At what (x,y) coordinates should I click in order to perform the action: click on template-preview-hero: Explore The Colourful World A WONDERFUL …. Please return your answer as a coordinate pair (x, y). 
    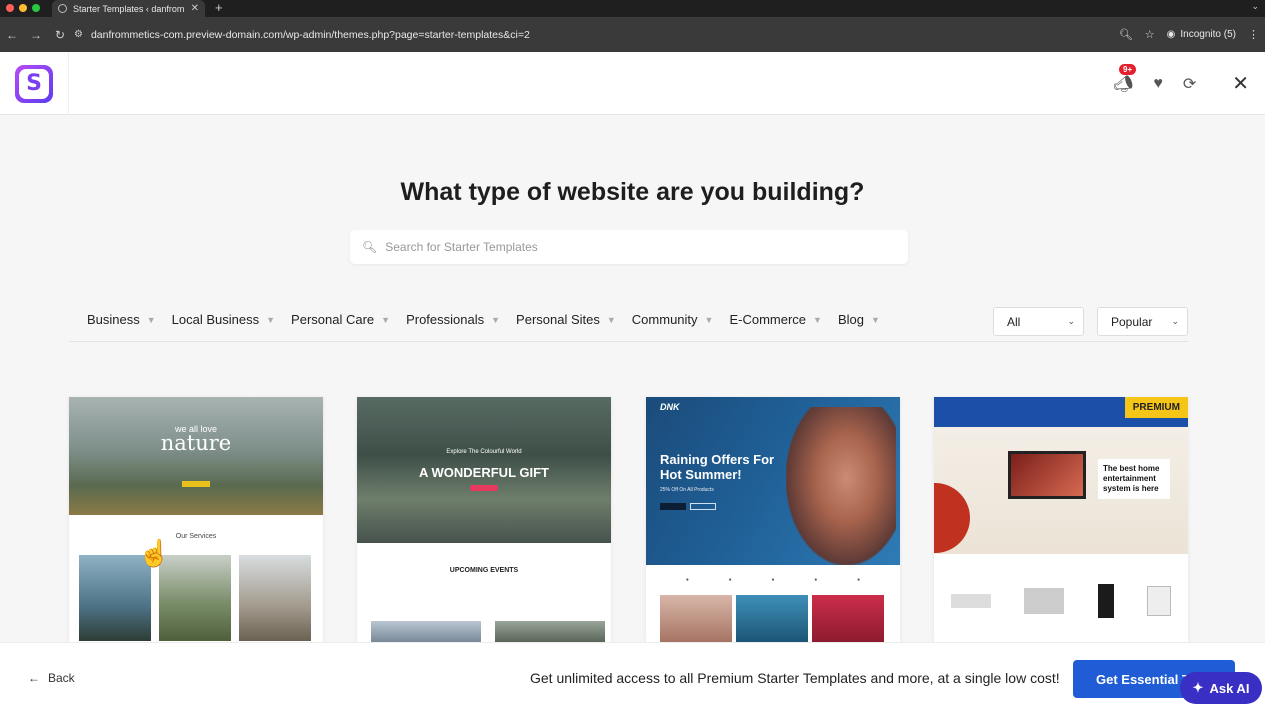
    Looking at the image, I should click on (484, 470).